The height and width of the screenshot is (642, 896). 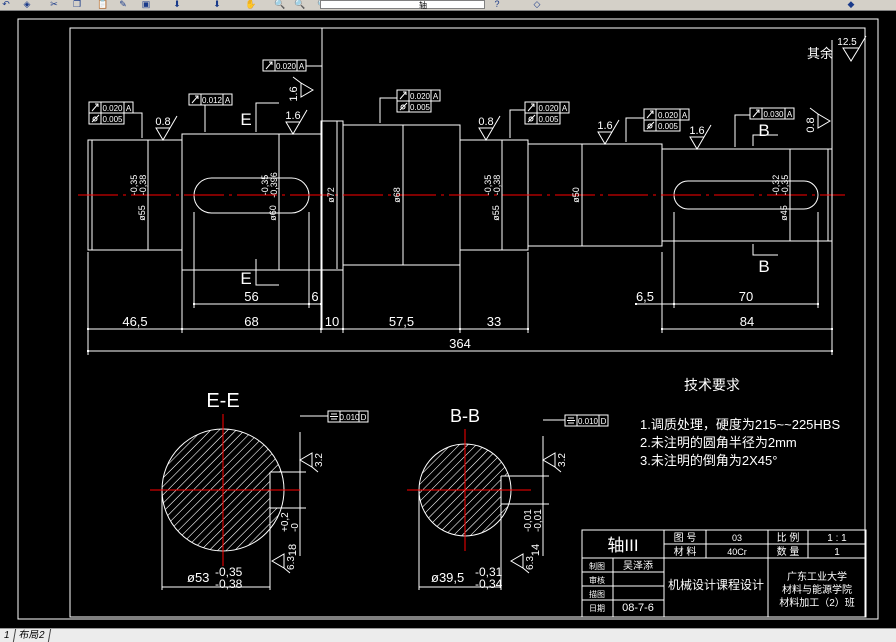 I want to click on dimension-label: 68, so click(x=251, y=321).